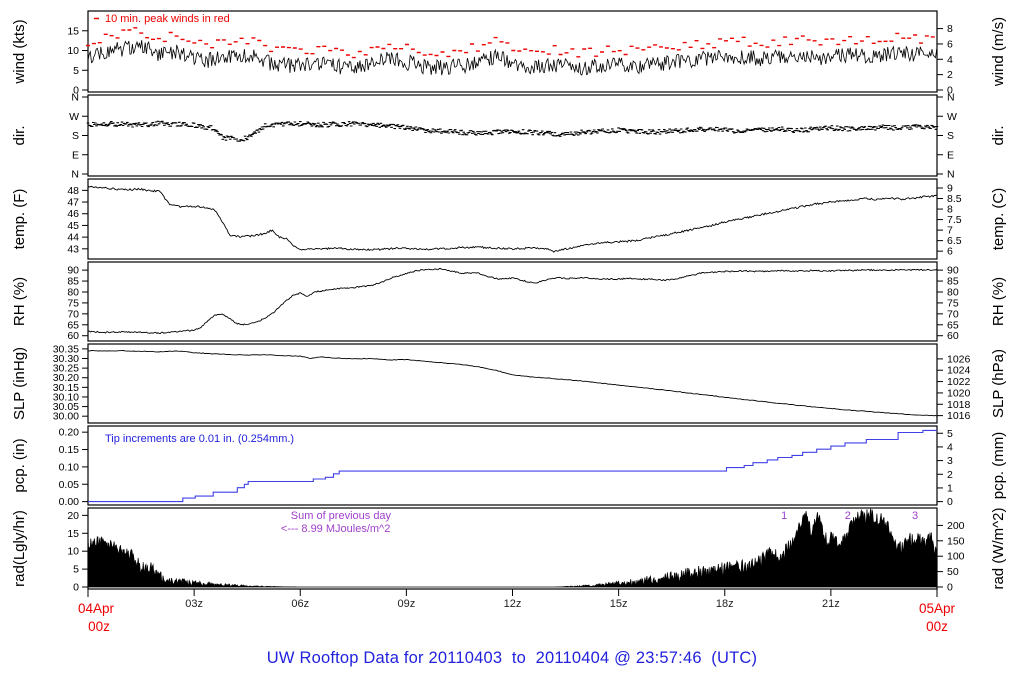  I want to click on temp-ytick-right-label: 6, so click(950, 252).